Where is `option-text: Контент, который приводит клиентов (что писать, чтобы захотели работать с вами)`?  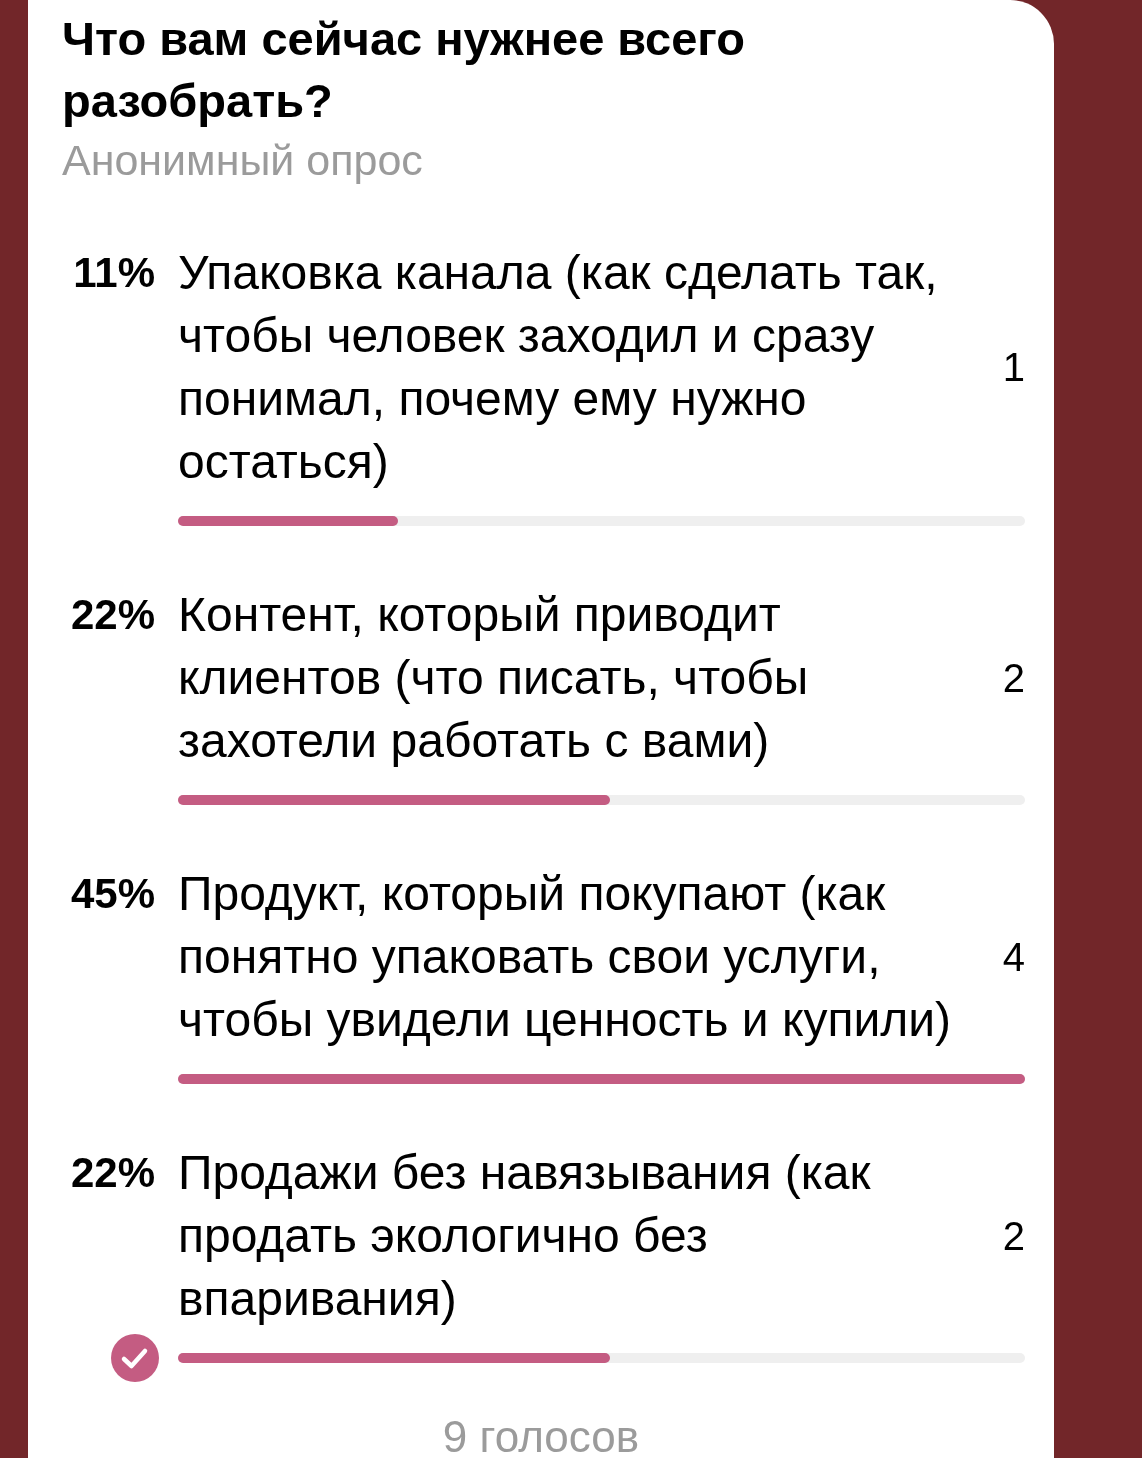
option-text: Контент, который приводит клиентов (что писать, чтобы захотели работать с вами) is located at coordinates (494, 678).